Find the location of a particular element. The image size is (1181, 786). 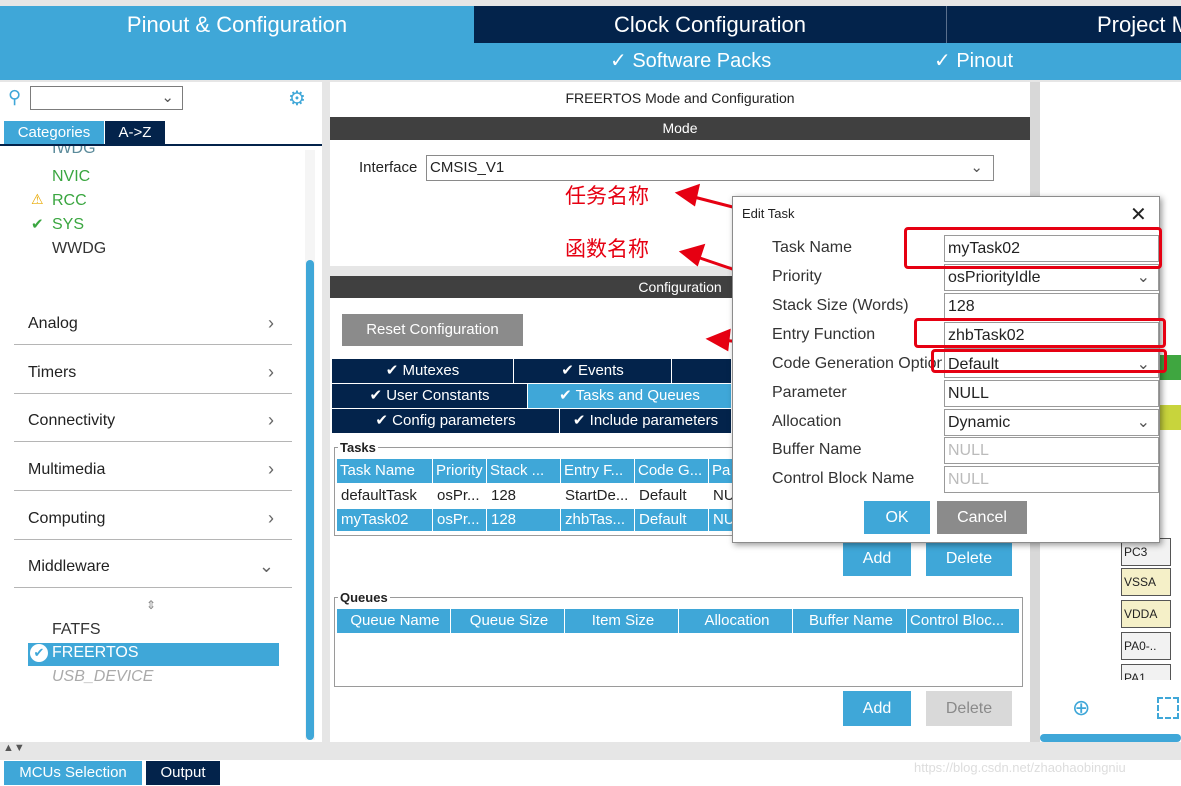

ok-button: OK is located at coordinates (897, 517).